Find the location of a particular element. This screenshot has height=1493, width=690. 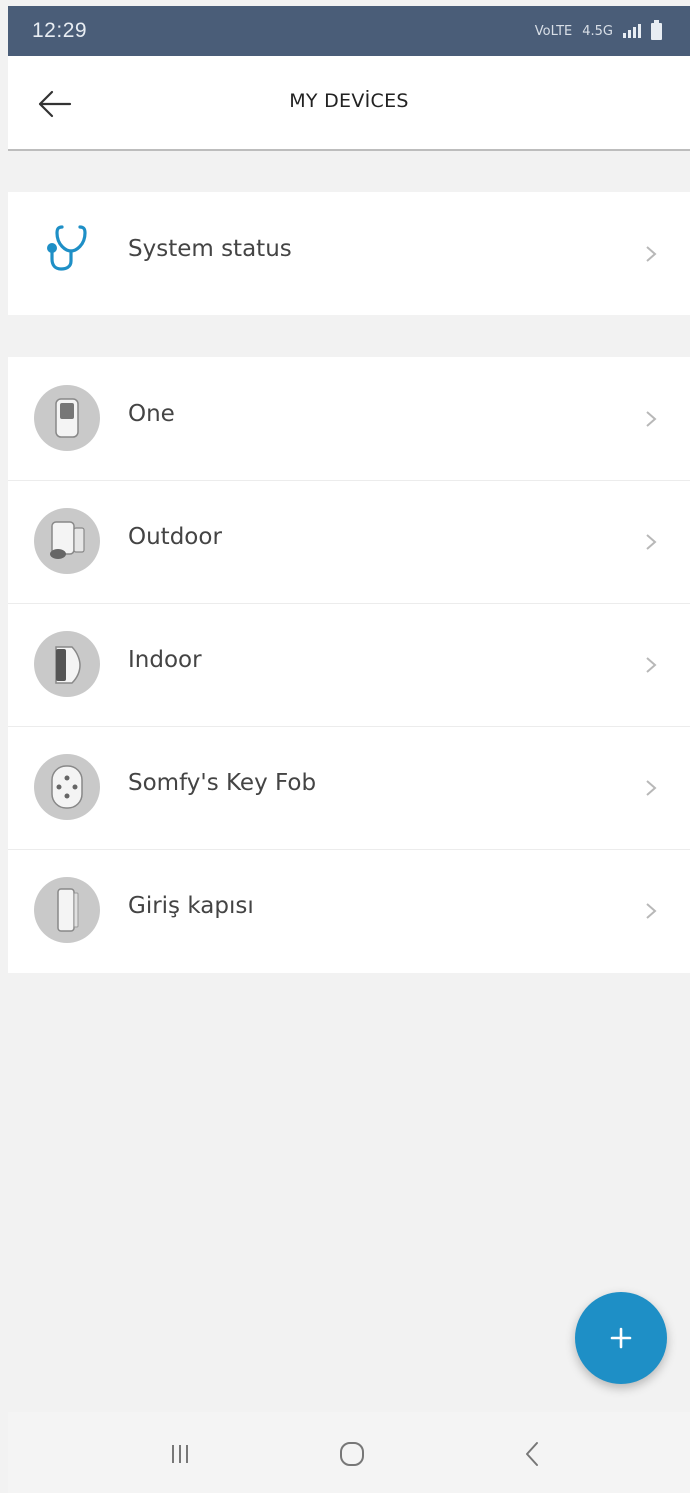

system-section: System status is located at coordinates (349, 253).